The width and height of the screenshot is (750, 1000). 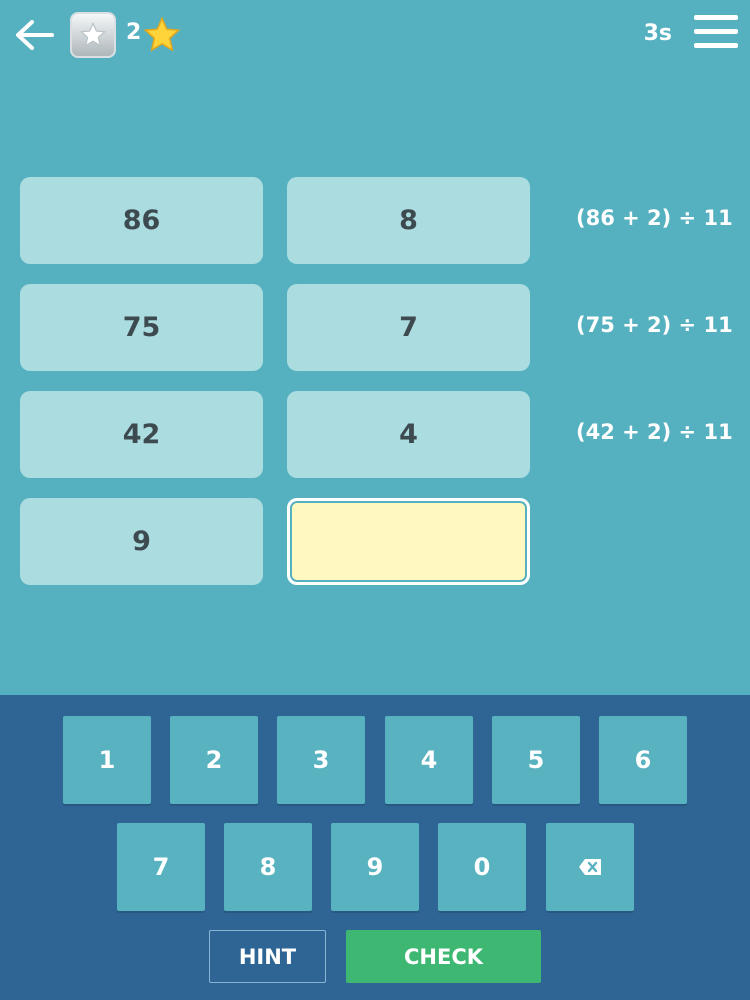 I want to click on formula-2: (75 + 2) ÷ 11, so click(x=654, y=325).